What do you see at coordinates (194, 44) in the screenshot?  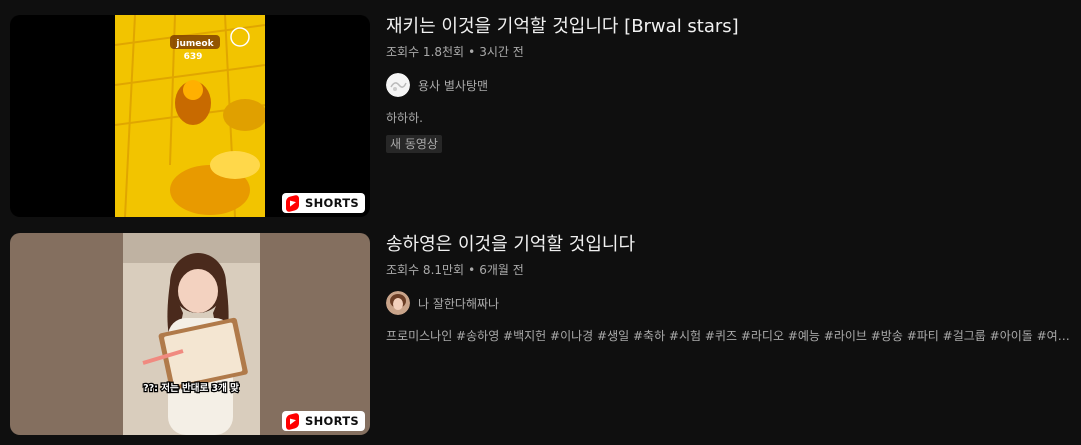 I see `thumb-player-name: jumeok` at bounding box center [194, 44].